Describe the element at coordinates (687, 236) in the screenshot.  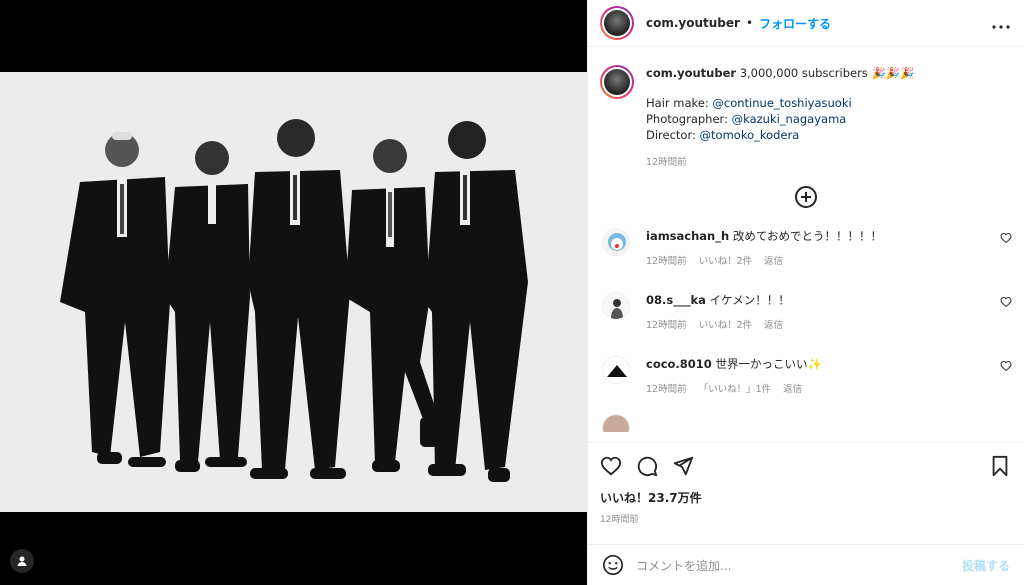
I see `comment-username: iamsachan_h` at that location.